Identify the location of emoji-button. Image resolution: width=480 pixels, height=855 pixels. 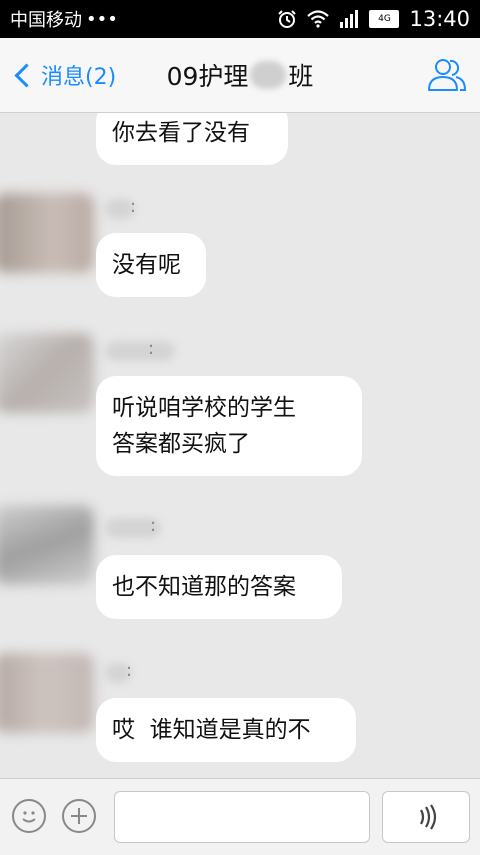
(29, 816).